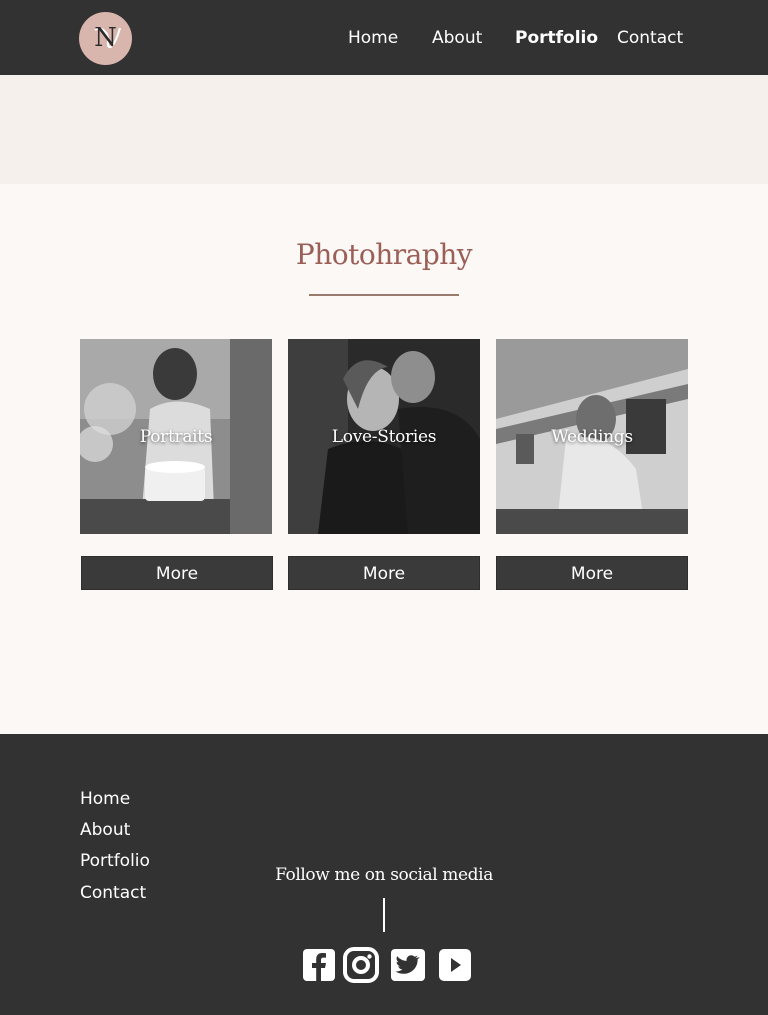  I want to click on youtube-icon, so click(455, 965).